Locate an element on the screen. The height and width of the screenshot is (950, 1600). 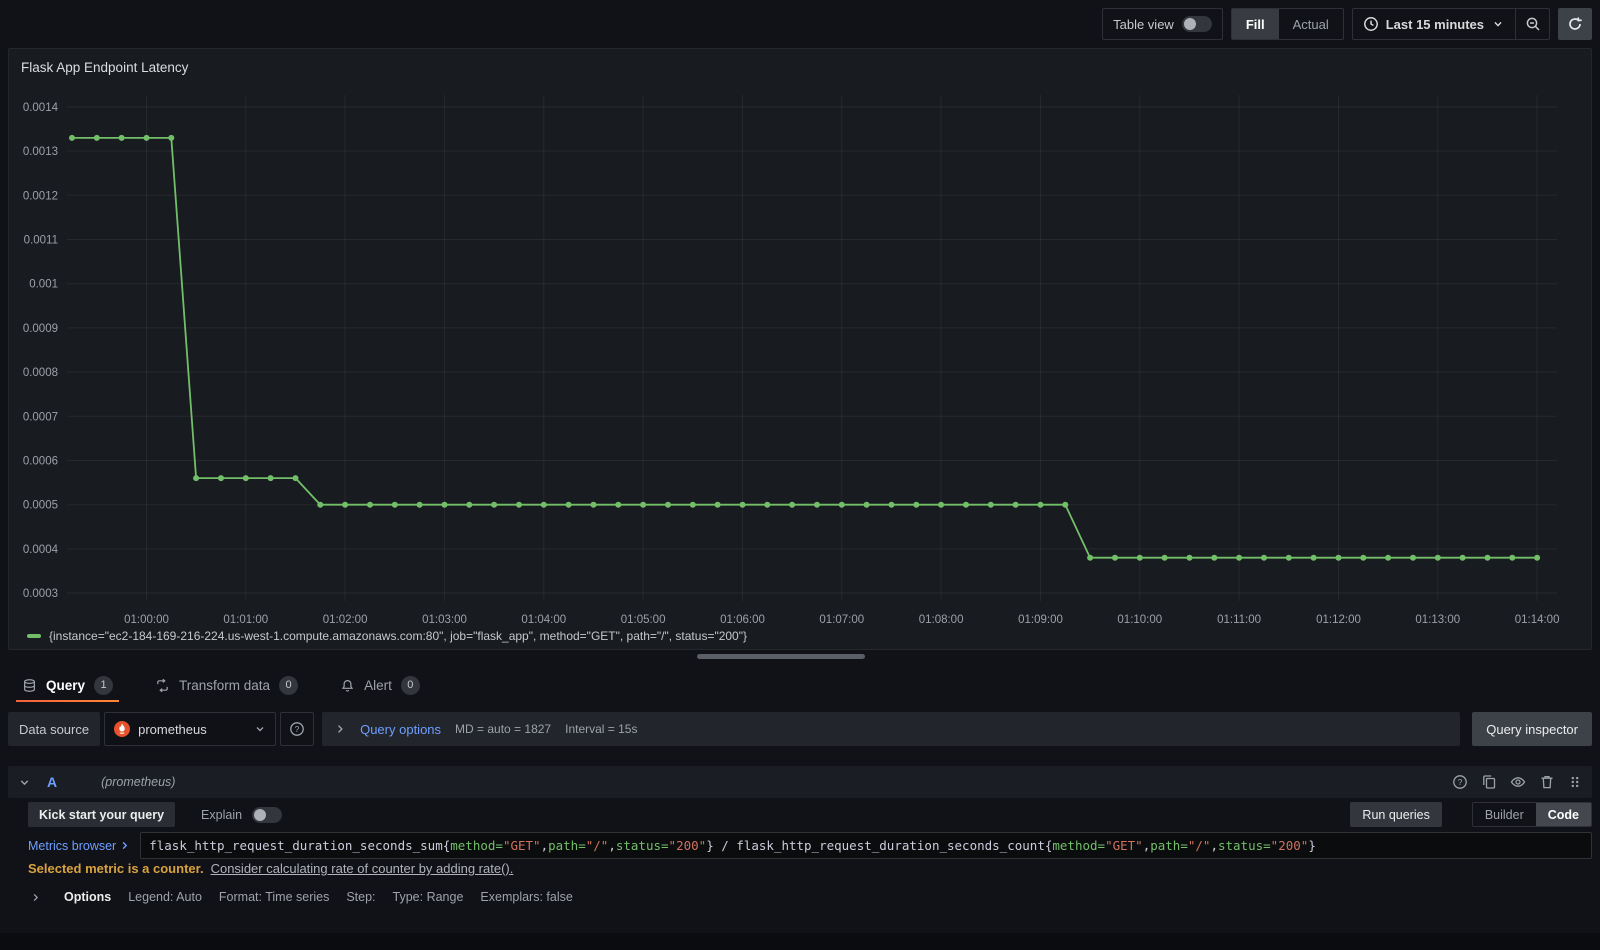
query-options-link: Query options is located at coordinates (400, 729).